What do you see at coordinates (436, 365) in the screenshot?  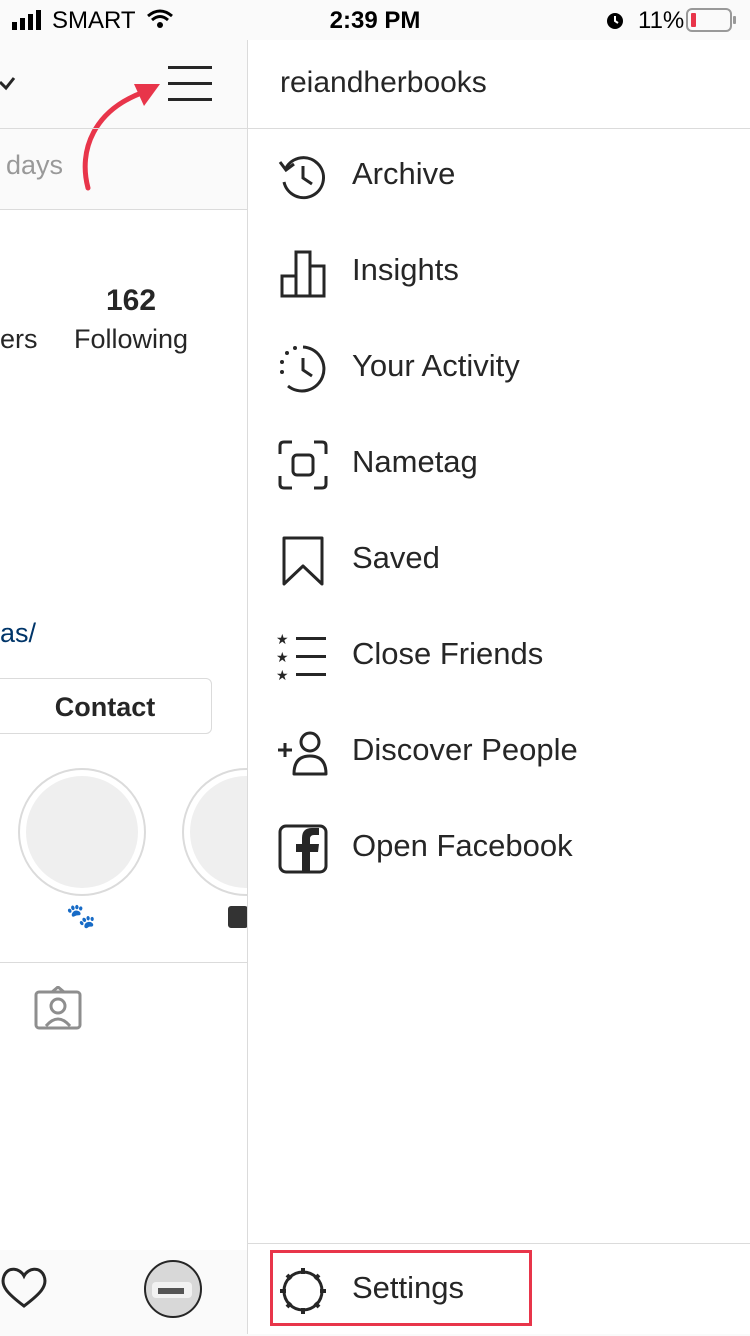 I see `menu-item-label: Your Activity` at bounding box center [436, 365].